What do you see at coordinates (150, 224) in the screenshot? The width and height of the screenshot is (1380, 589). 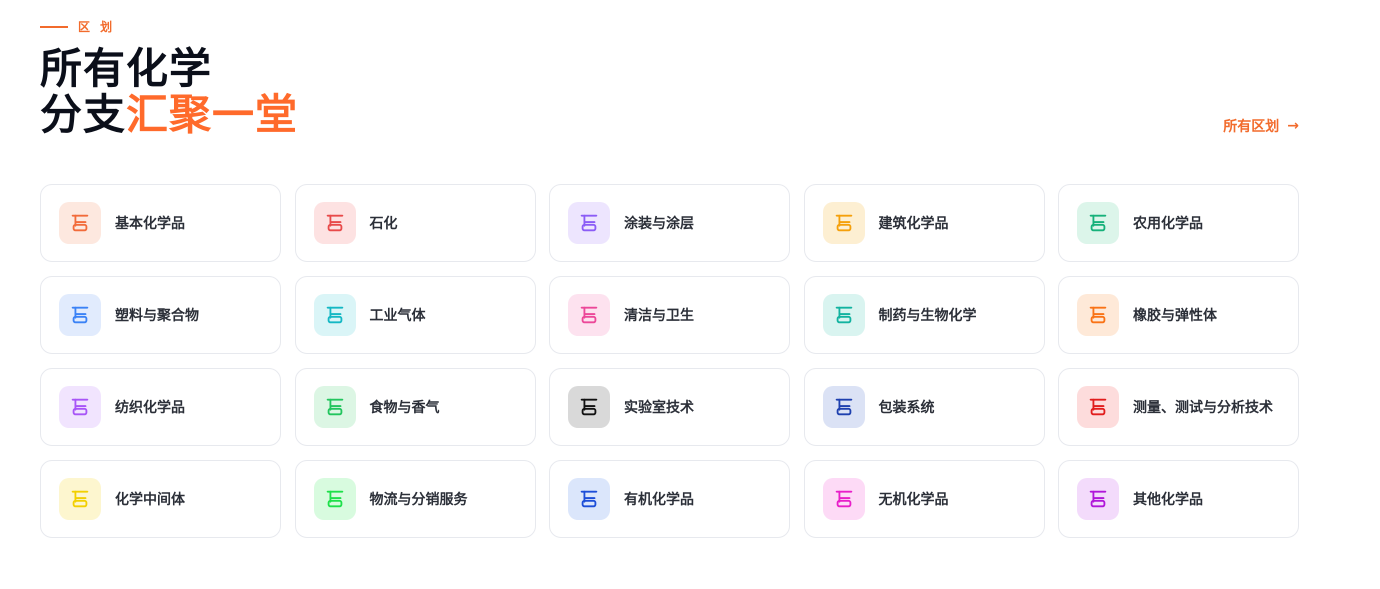 I see `category-label: 基本化学品` at bounding box center [150, 224].